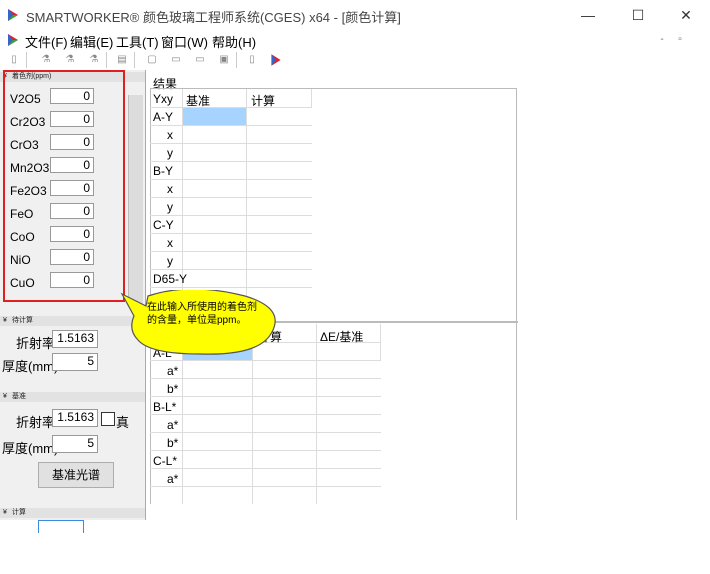 This screenshot has height=574, width=710. Describe the element at coordinates (75, 418) in the screenshot. I see `std-refractive-input: 1.5163` at that location.